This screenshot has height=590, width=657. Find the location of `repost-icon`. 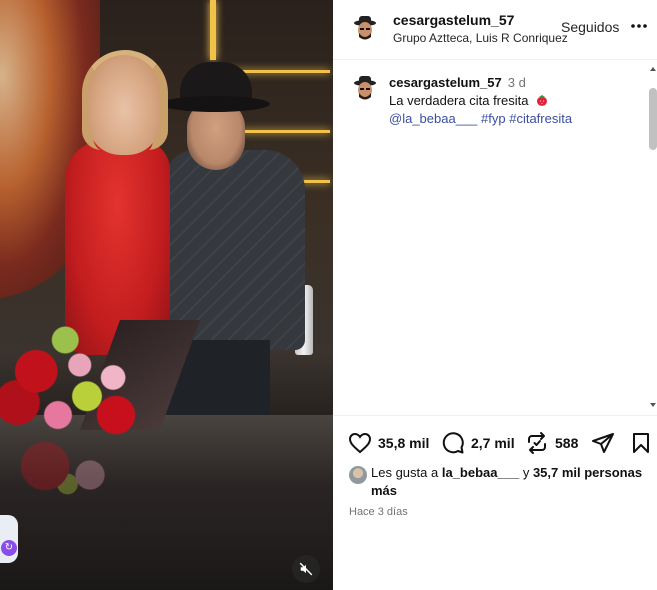

repost-icon is located at coordinates (537, 443).